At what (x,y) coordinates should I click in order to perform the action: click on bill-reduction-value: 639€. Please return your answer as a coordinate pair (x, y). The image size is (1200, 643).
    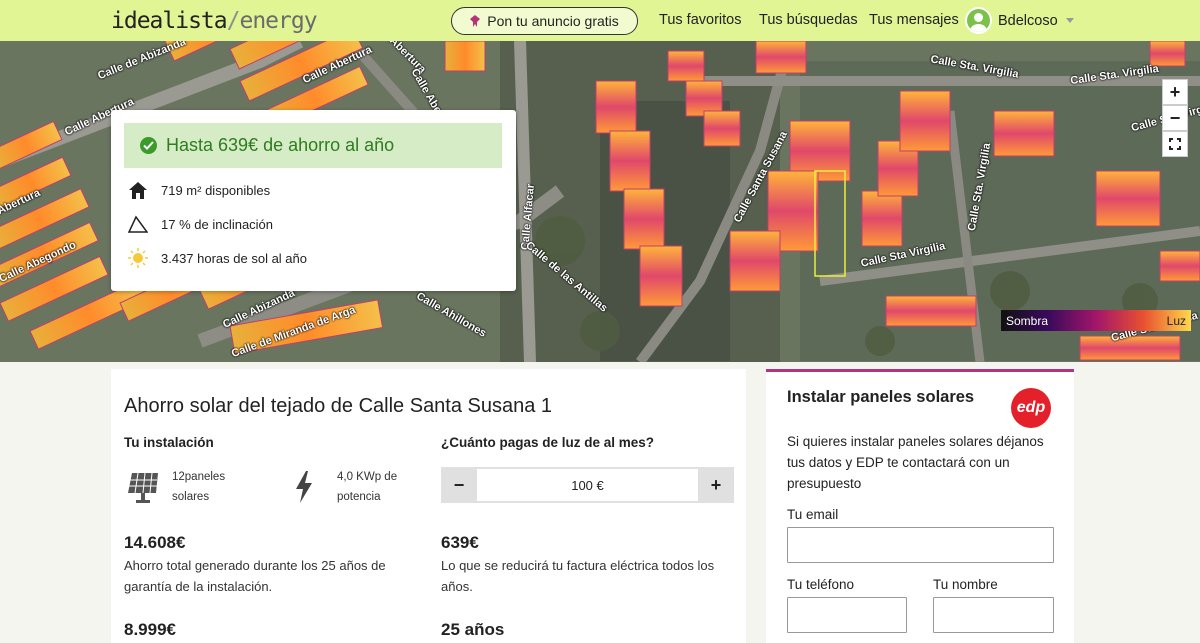
    Looking at the image, I should click on (460, 542).